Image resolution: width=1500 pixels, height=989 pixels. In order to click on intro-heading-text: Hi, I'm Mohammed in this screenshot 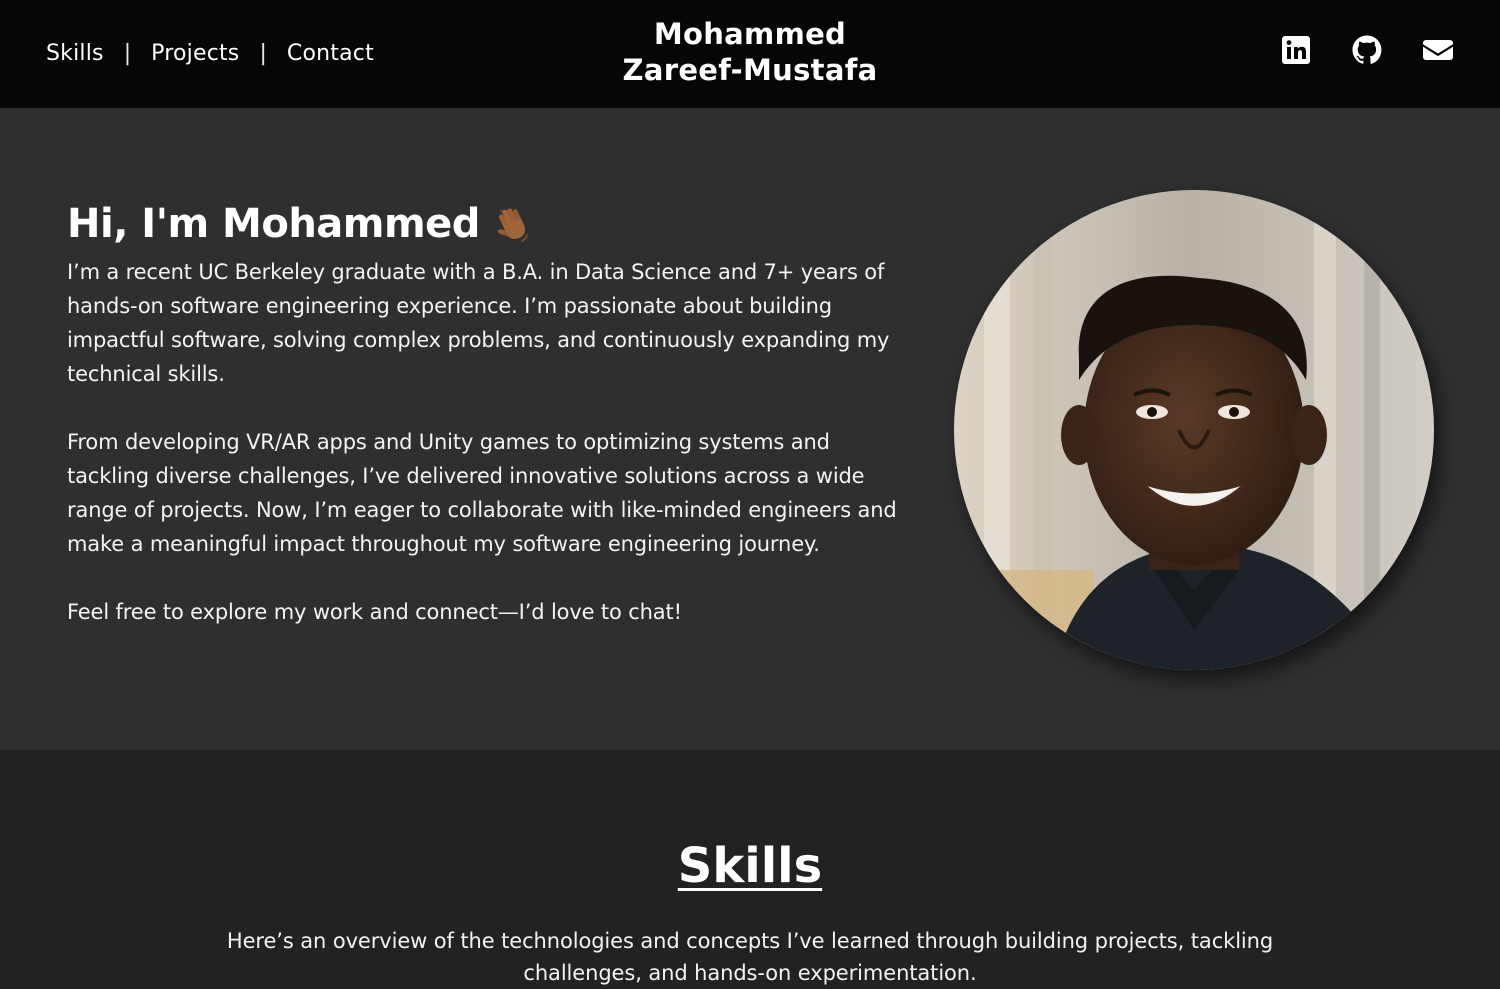, I will do `click(273, 224)`.